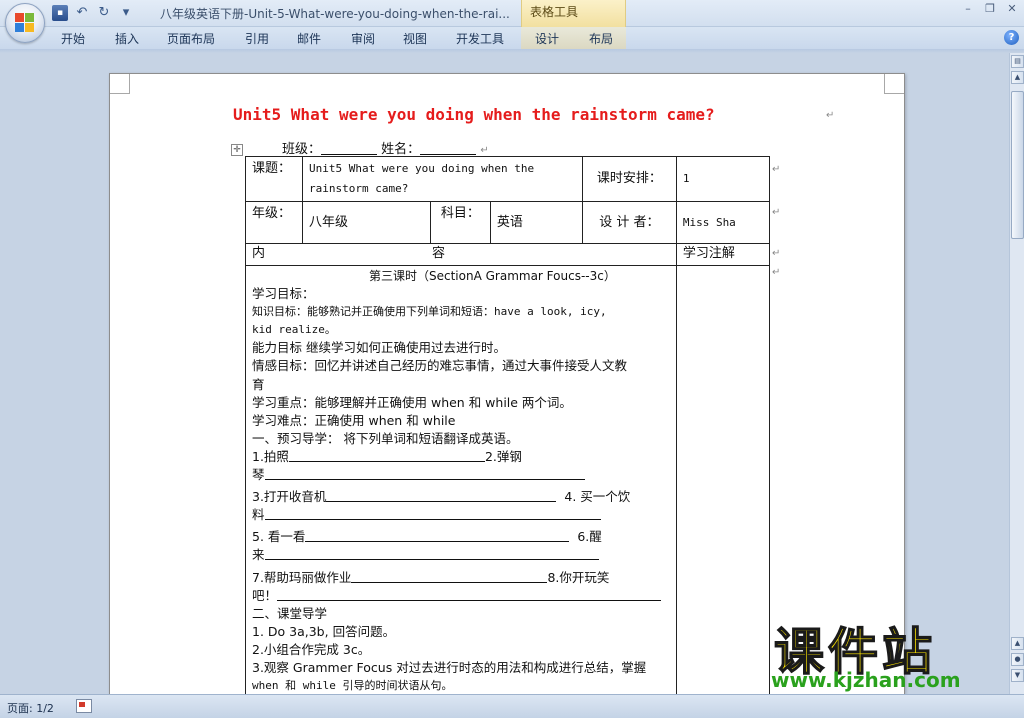 Image resolution: width=1024 pixels, height=718 pixels. Describe the element at coordinates (354, 420) in the screenshot. I see `content-line: 学习难点：正确使用 when 和 while` at that location.